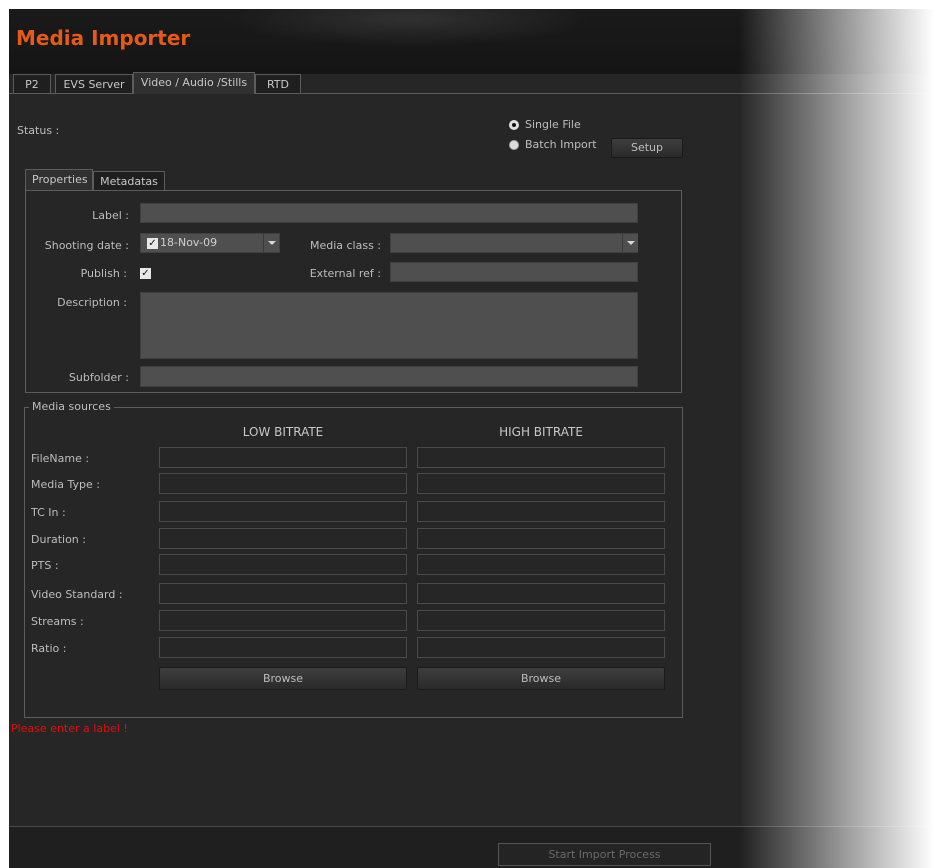 The width and height of the screenshot is (934, 868). Describe the element at coordinates (471, 41) in the screenshot. I see `header-banner: Media Importer` at that location.